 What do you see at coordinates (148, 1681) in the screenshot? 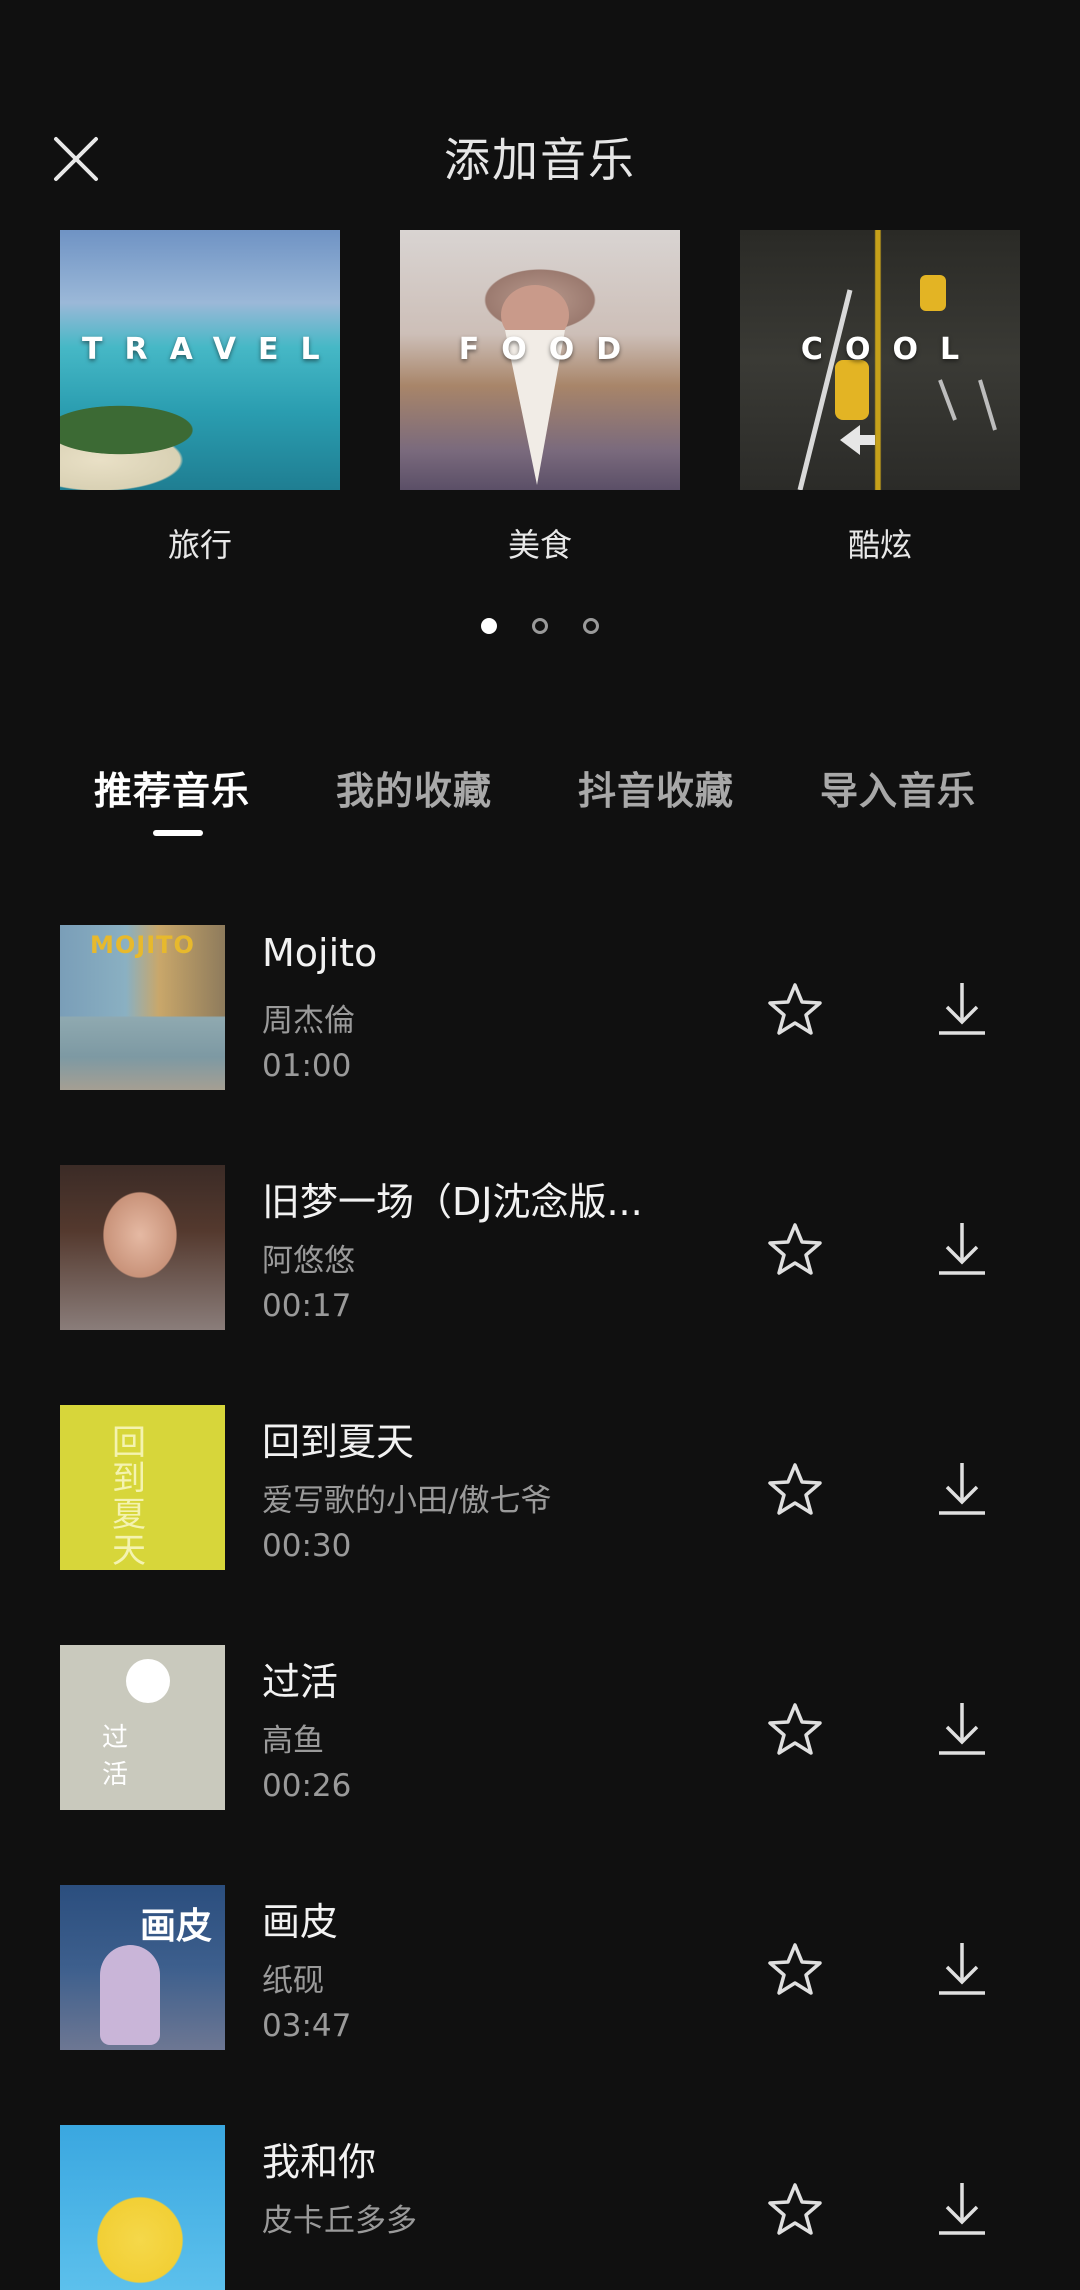
I see `cover-moon` at bounding box center [148, 1681].